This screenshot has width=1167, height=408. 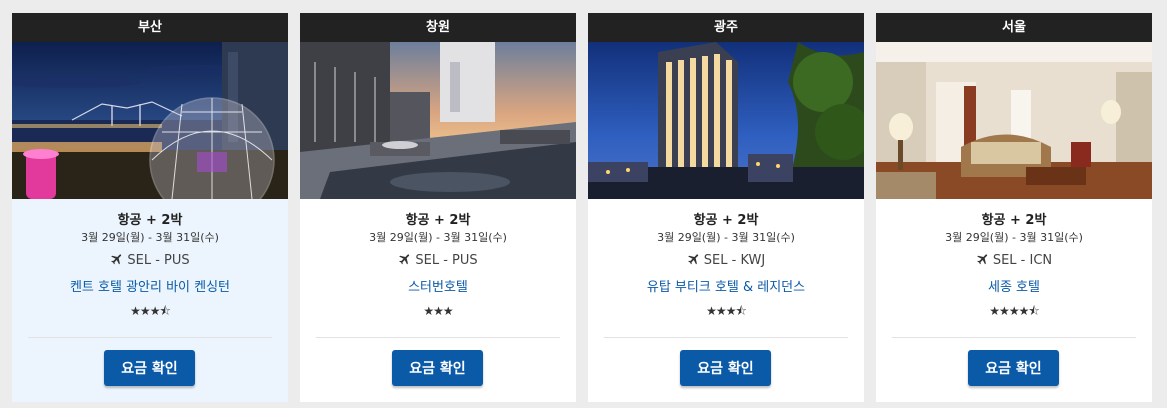 I want to click on card-city-title: 광주, so click(x=726, y=27).